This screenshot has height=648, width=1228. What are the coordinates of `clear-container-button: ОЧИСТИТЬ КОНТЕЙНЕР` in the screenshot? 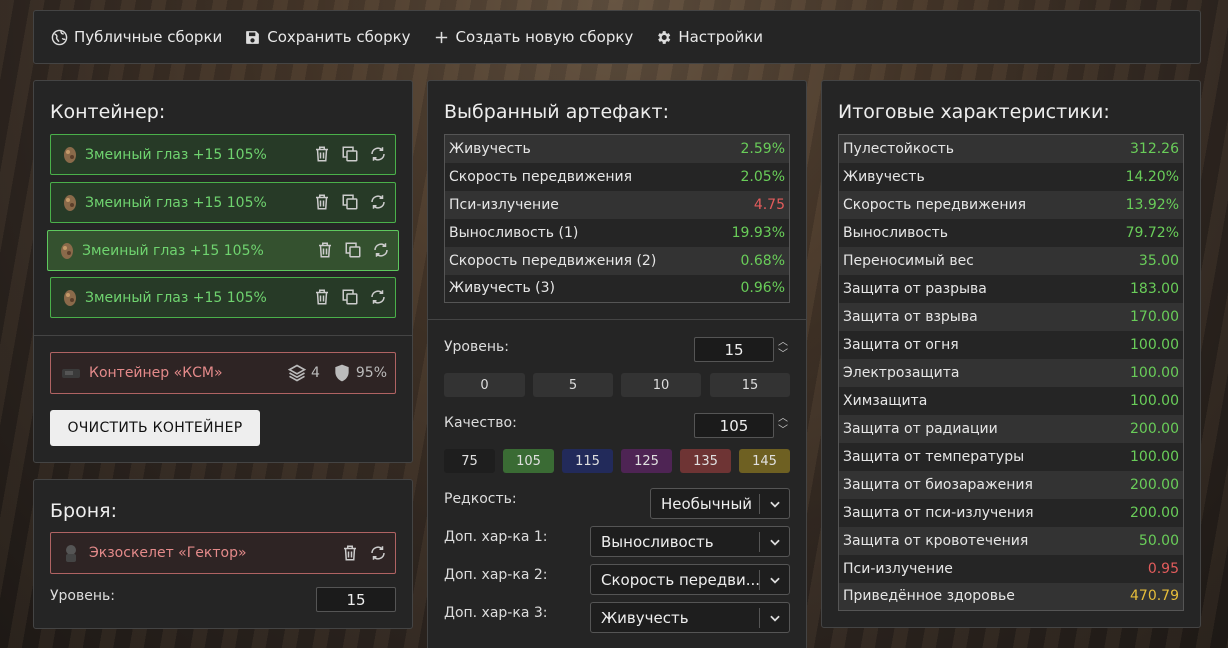 It's located at (155, 428).